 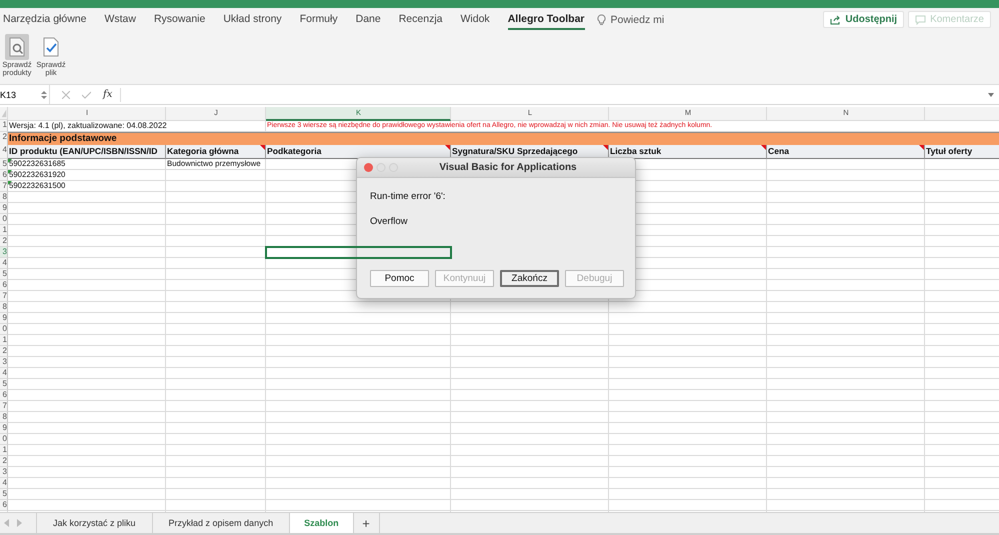 I want to click on ribbon-tab: Dane, so click(x=368, y=20).